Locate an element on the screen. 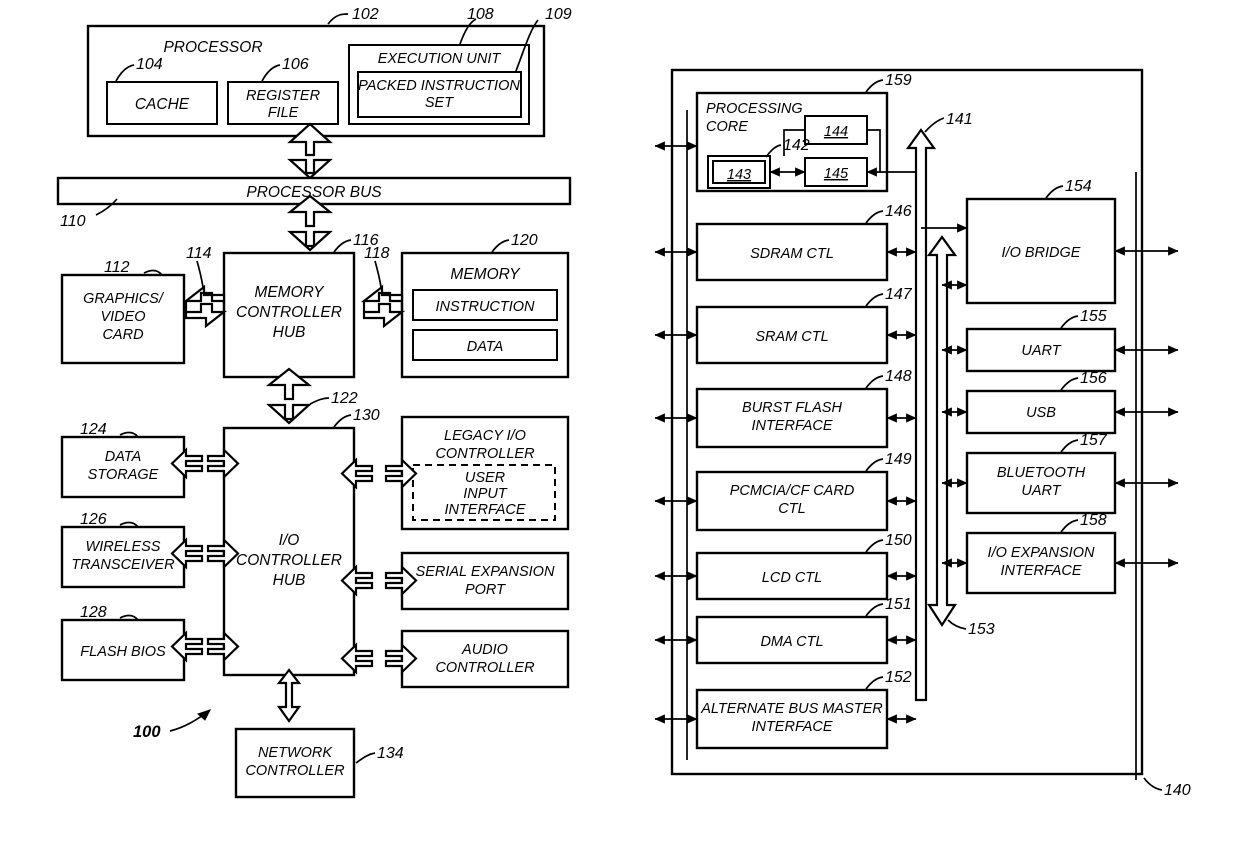 This screenshot has width=1240, height=844. abmi-line1: ALTERNATE BUS MASTER is located at coordinates (791, 709).